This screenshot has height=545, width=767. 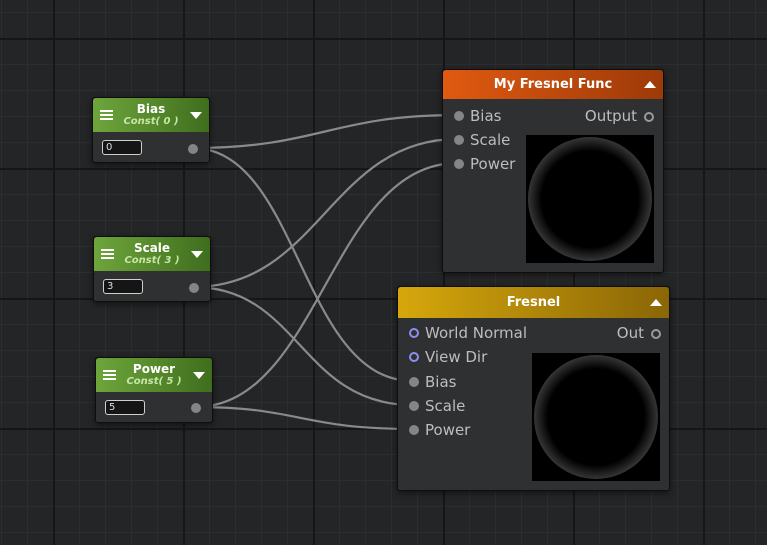 I want to click on func-input-port-bias, so click(x=459, y=116).